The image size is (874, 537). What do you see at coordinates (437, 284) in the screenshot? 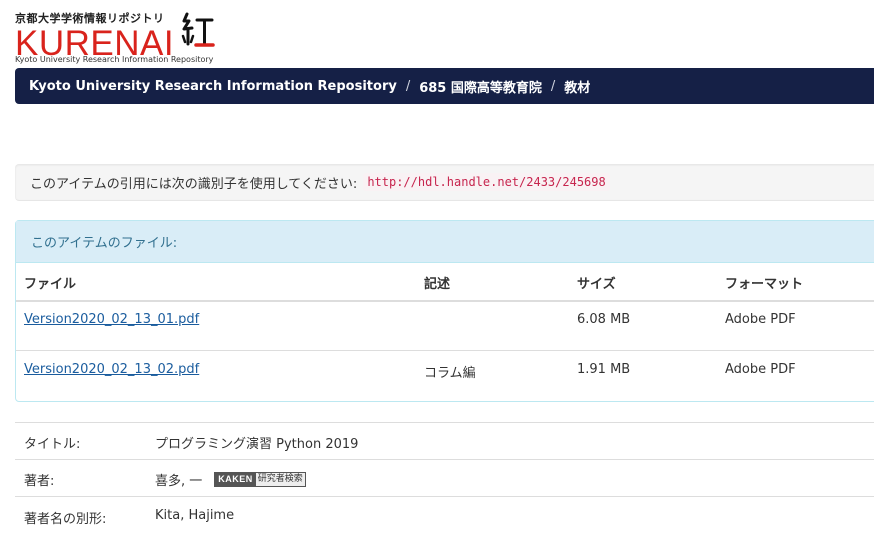
I see `column-header-description: 記述` at bounding box center [437, 284].